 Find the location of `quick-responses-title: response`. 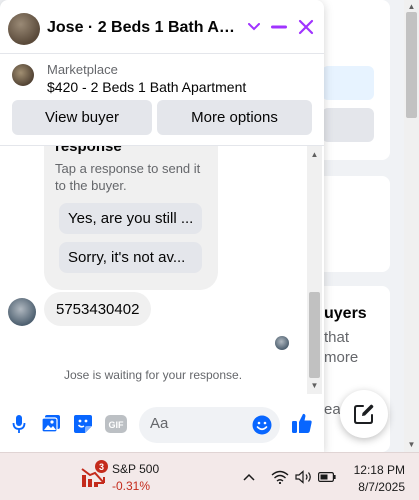

quick-responses-title: response is located at coordinates (88, 150).